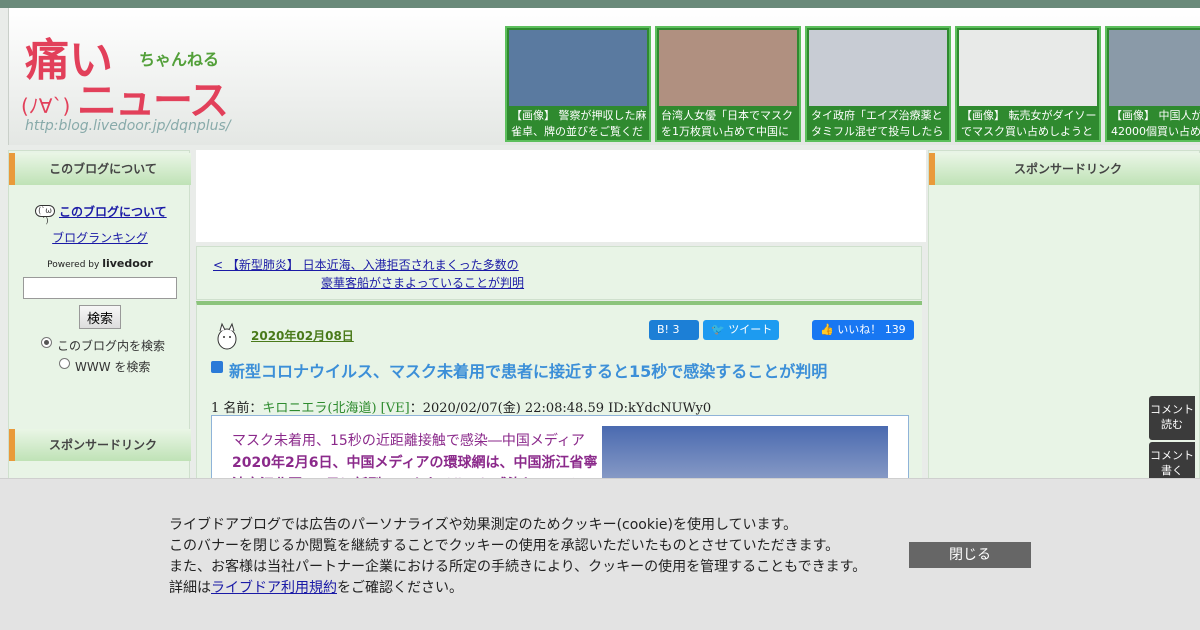 The image size is (1200, 630). I want to click on thumb-card: タイ政府「エイズ治療薬とタミフル混ぜて投与したら, so click(878, 84).